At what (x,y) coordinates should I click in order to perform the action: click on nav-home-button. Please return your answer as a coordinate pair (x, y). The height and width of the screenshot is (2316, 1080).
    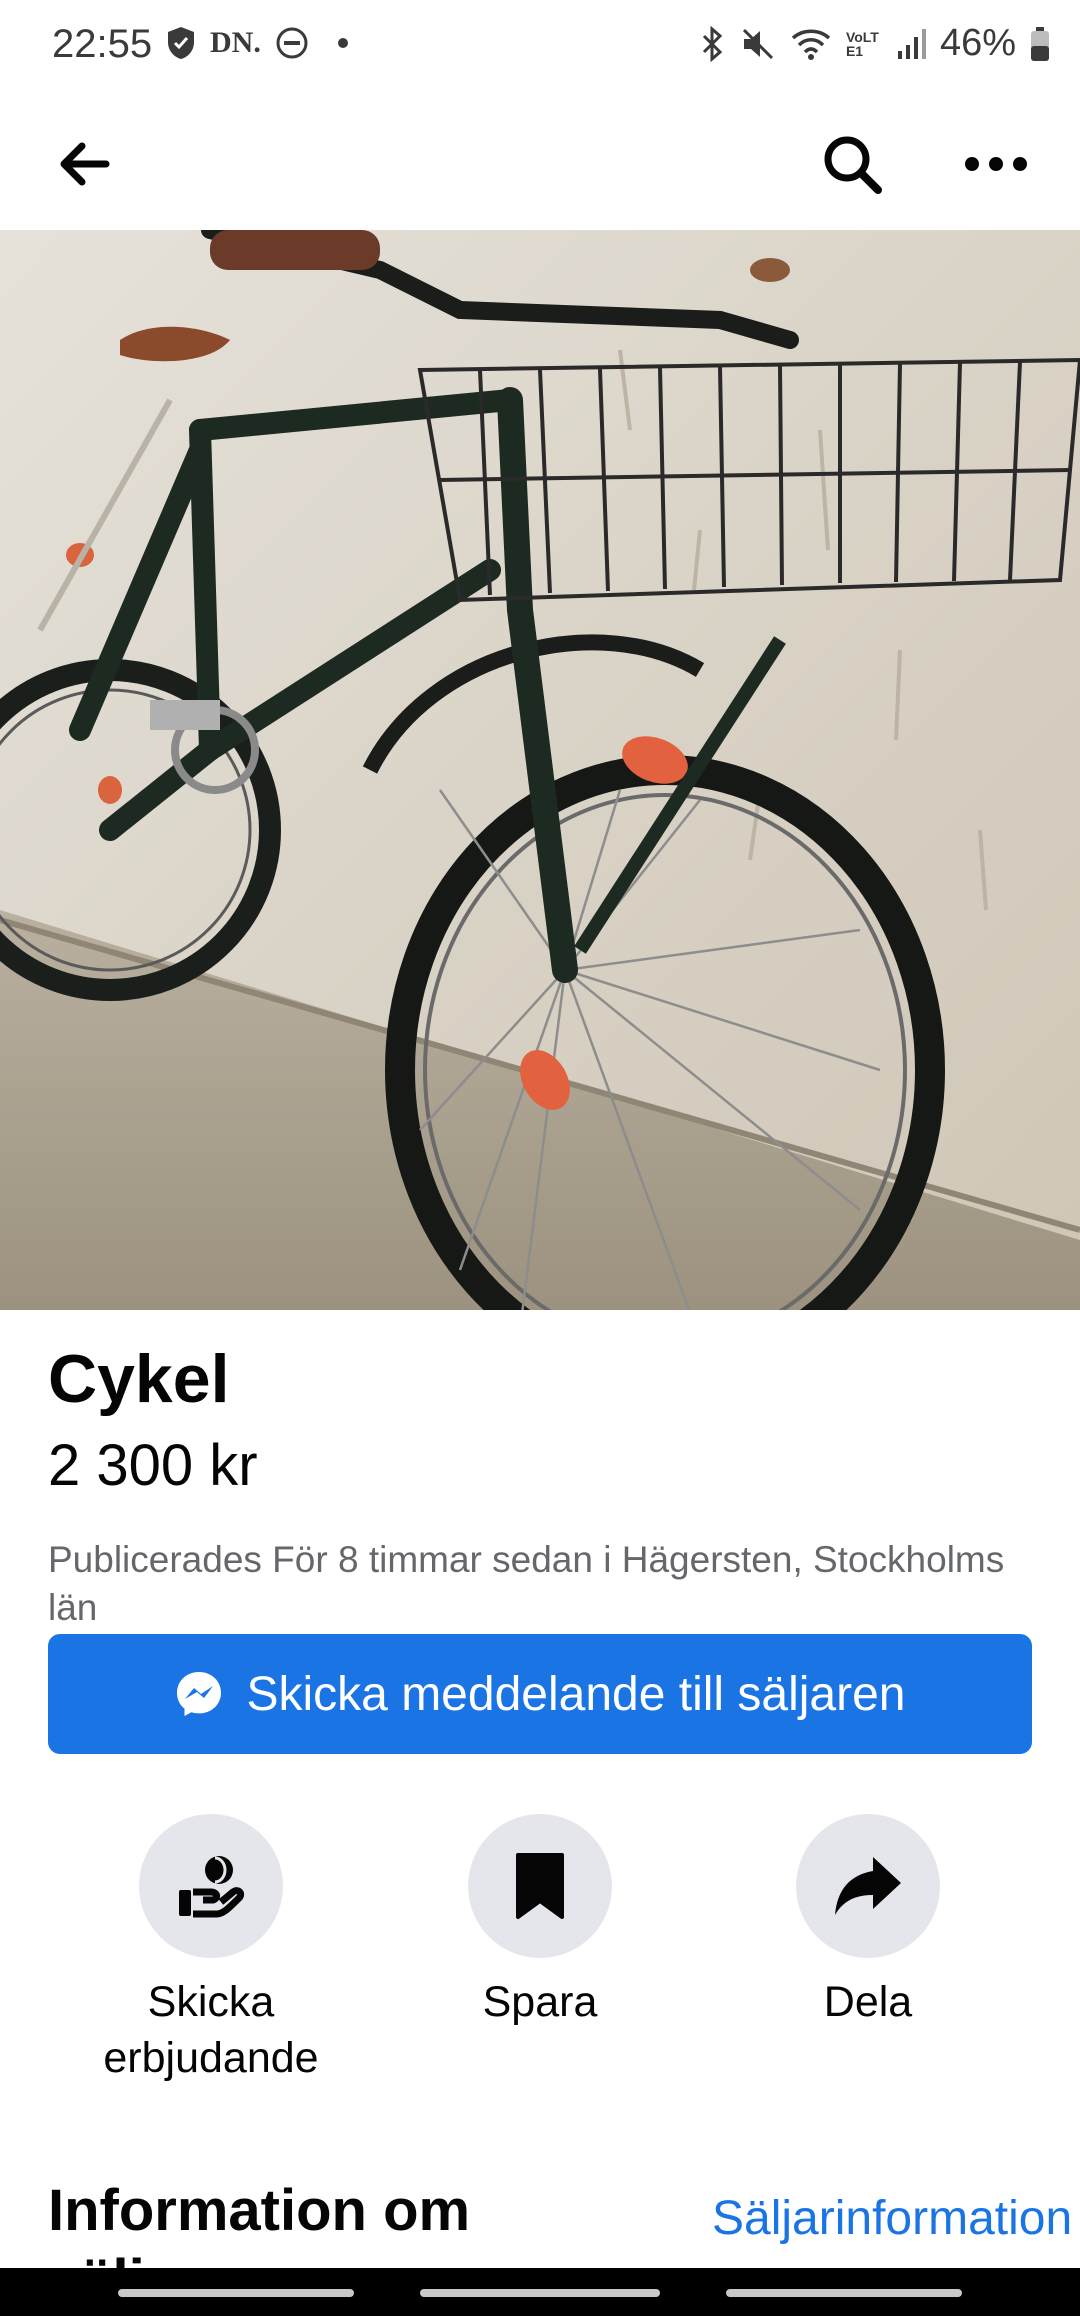
    Looking at the image, I should click on (540, 2293).